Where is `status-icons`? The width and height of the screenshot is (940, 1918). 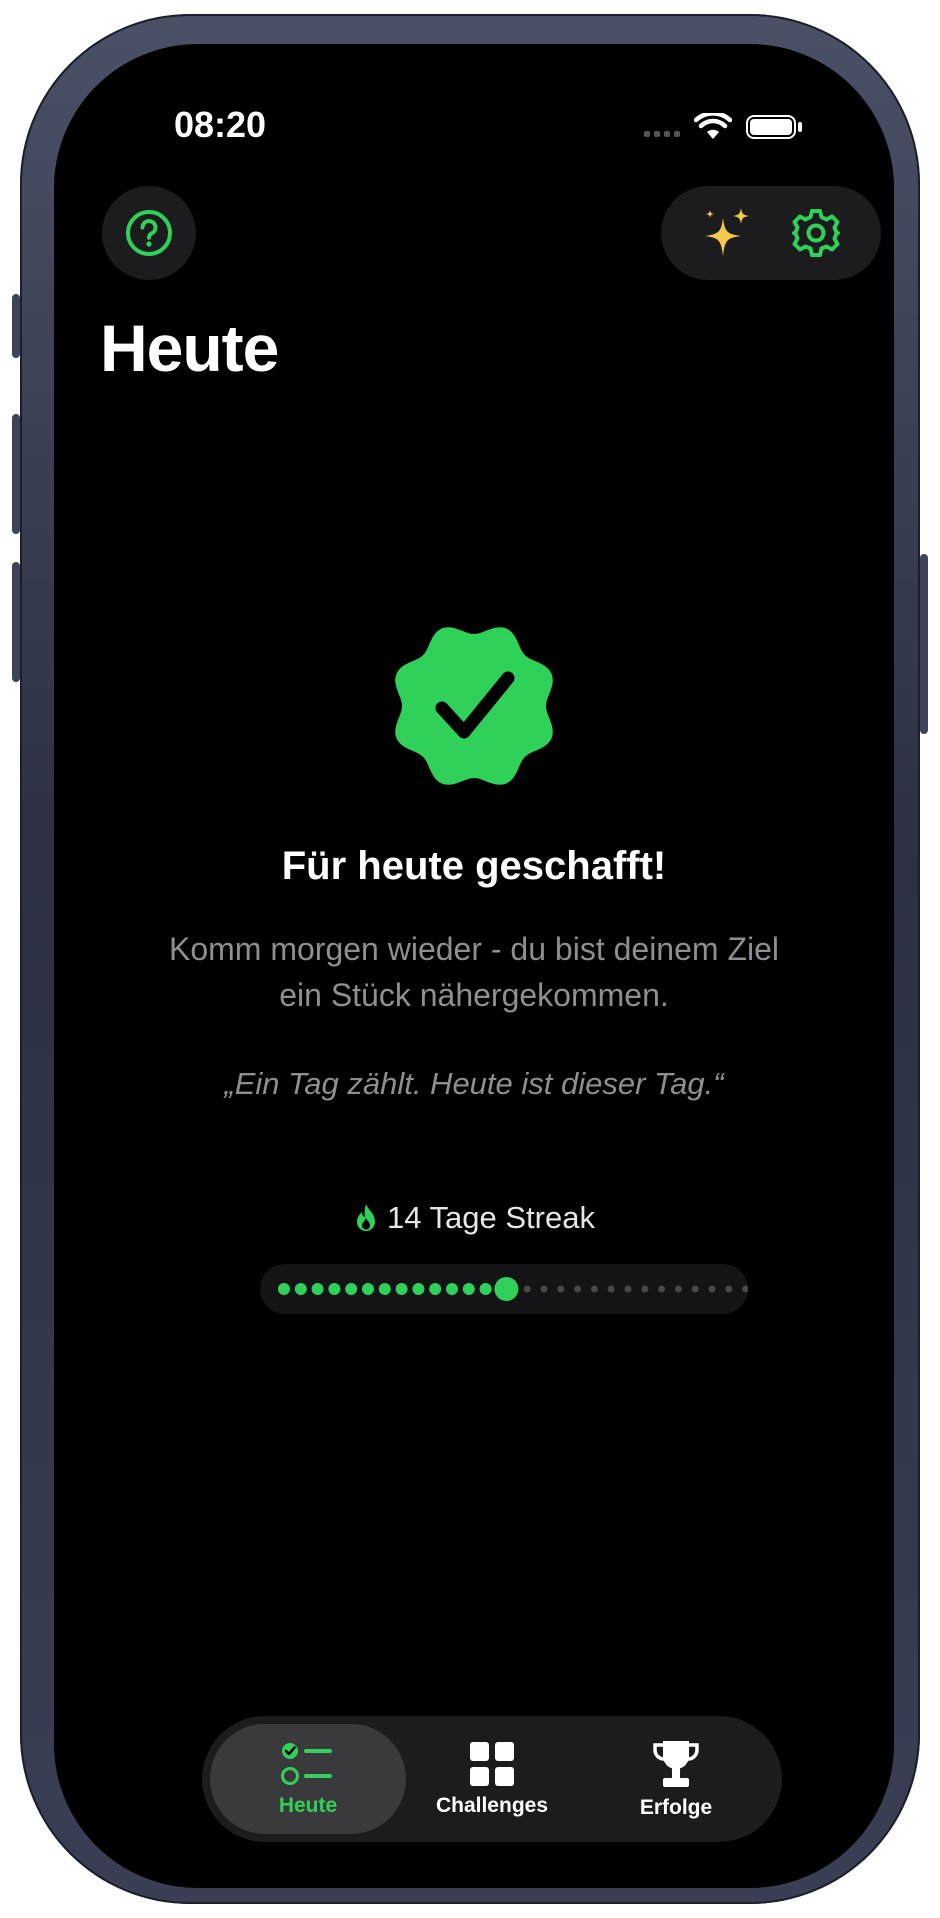
status-icons is located at coordinates (723, 127).